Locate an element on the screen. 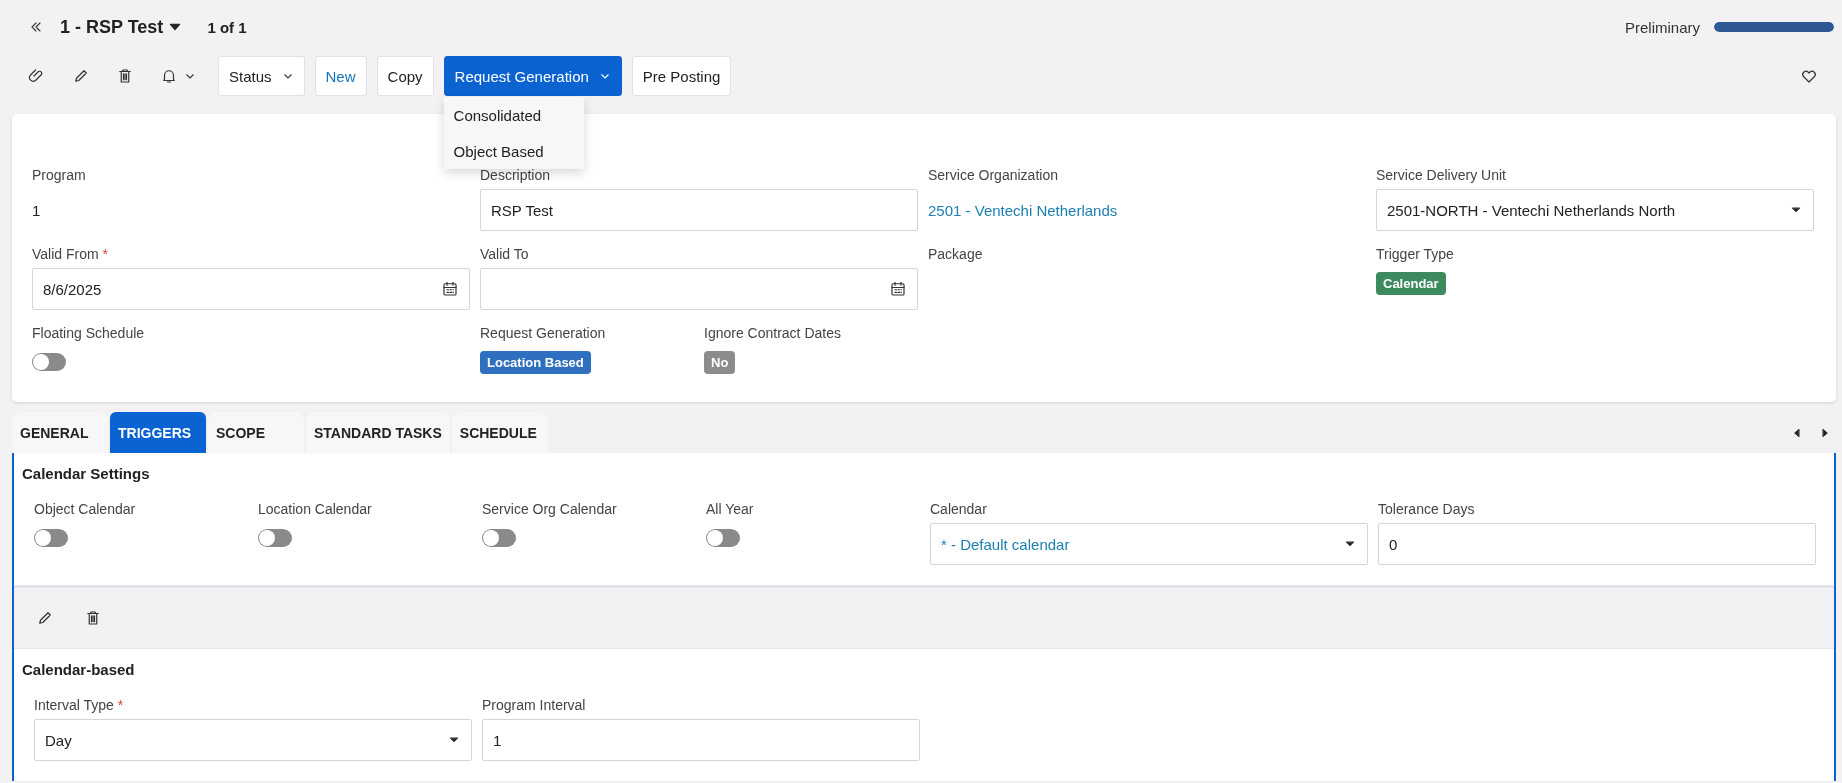  section-heading: Calendar Settings is located at coordinates (86, 474).